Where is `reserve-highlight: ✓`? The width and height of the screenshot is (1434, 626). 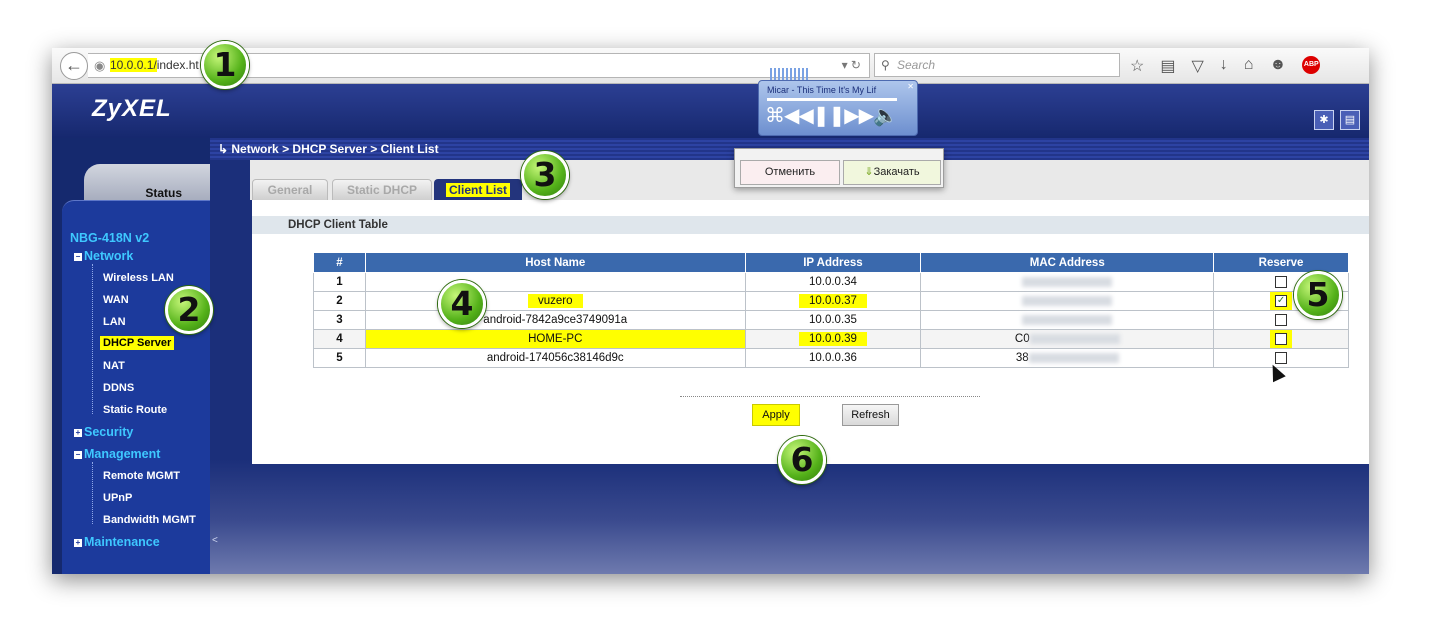 reserve-highlight: ✓ is located at coordinates (1281, 301).